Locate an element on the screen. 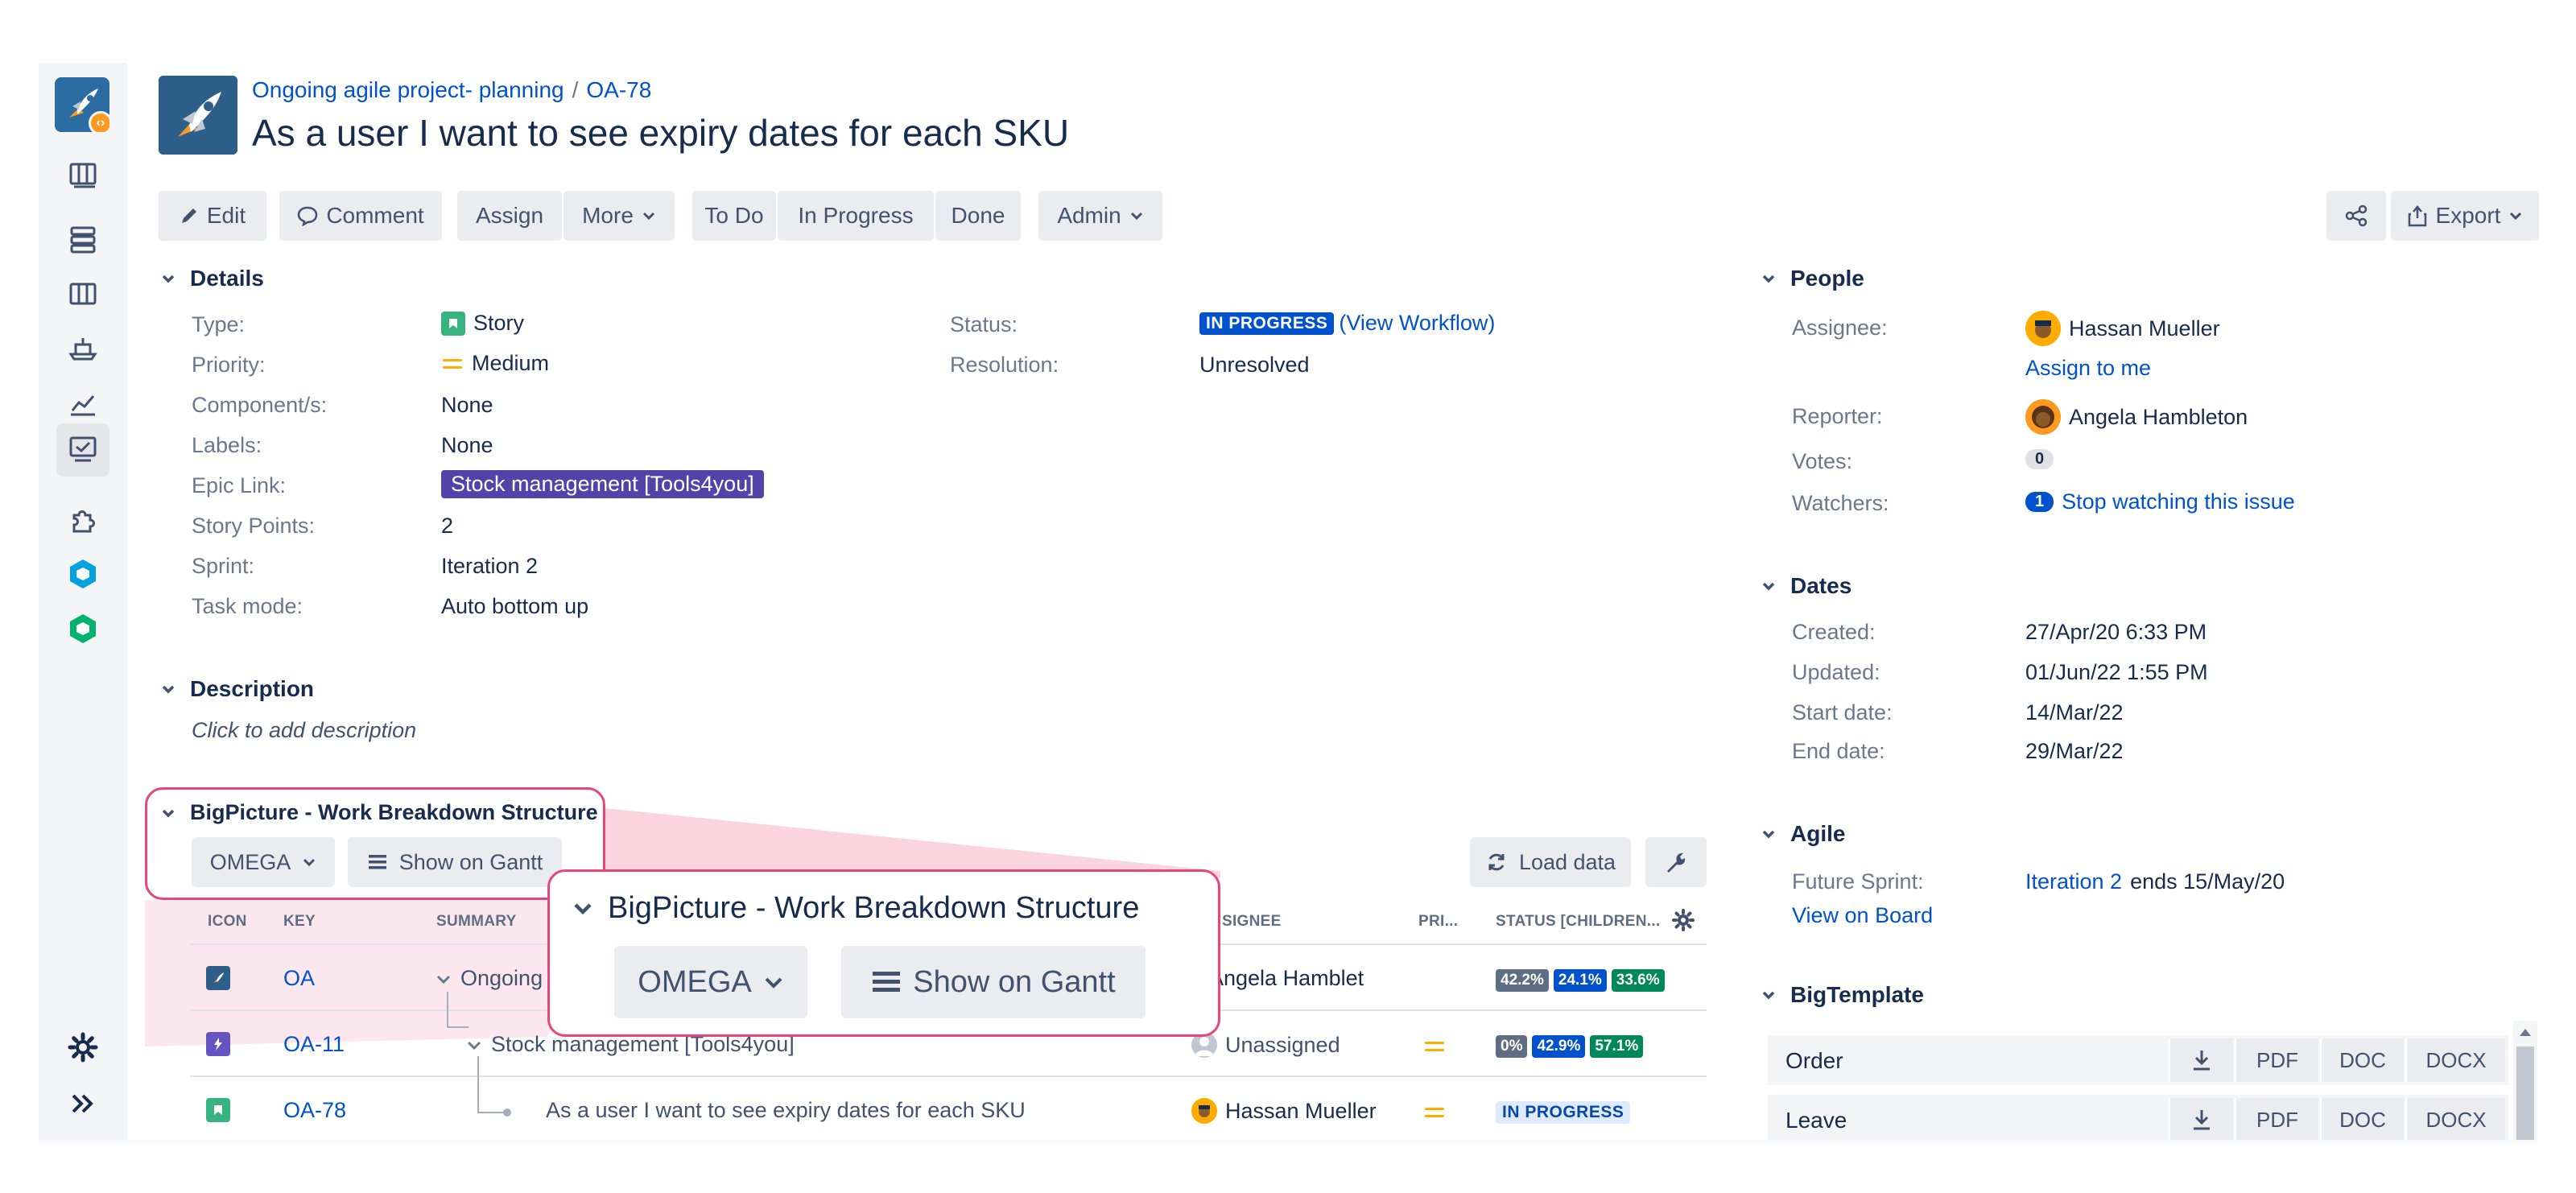 The height and width of the screenshot is (1193, 2576). zoom-dropdown-value: OMEGA is located at coordinates (695, 981).